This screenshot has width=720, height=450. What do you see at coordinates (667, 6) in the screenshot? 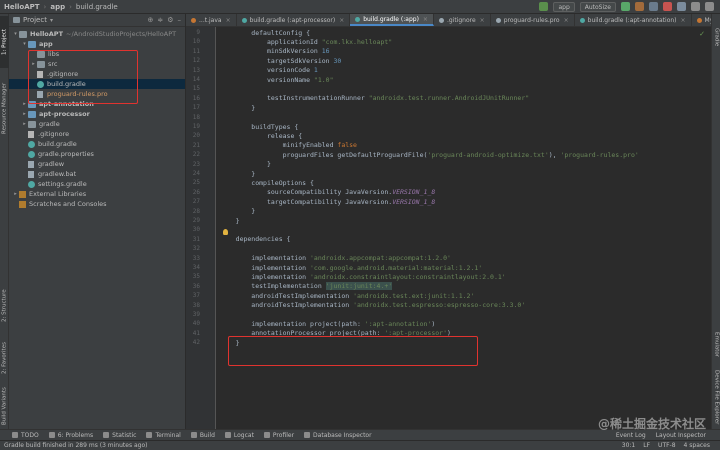
I see `stop-icon` at bounding box center [667, 6].